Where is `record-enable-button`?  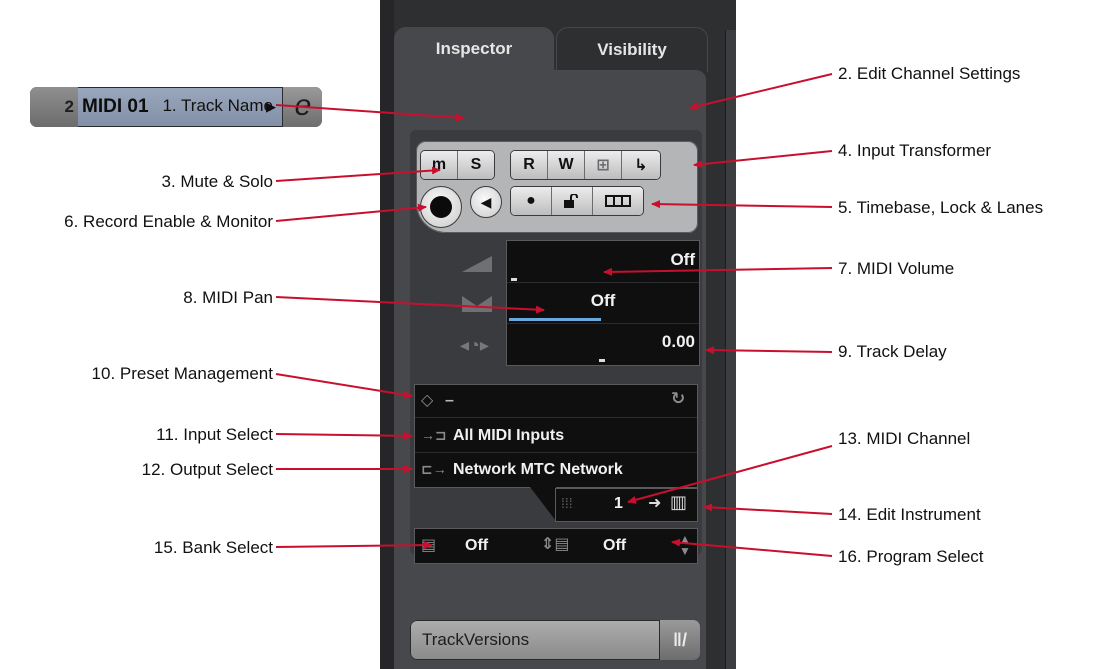 record-enable-button is located at coordinates (441, 207).